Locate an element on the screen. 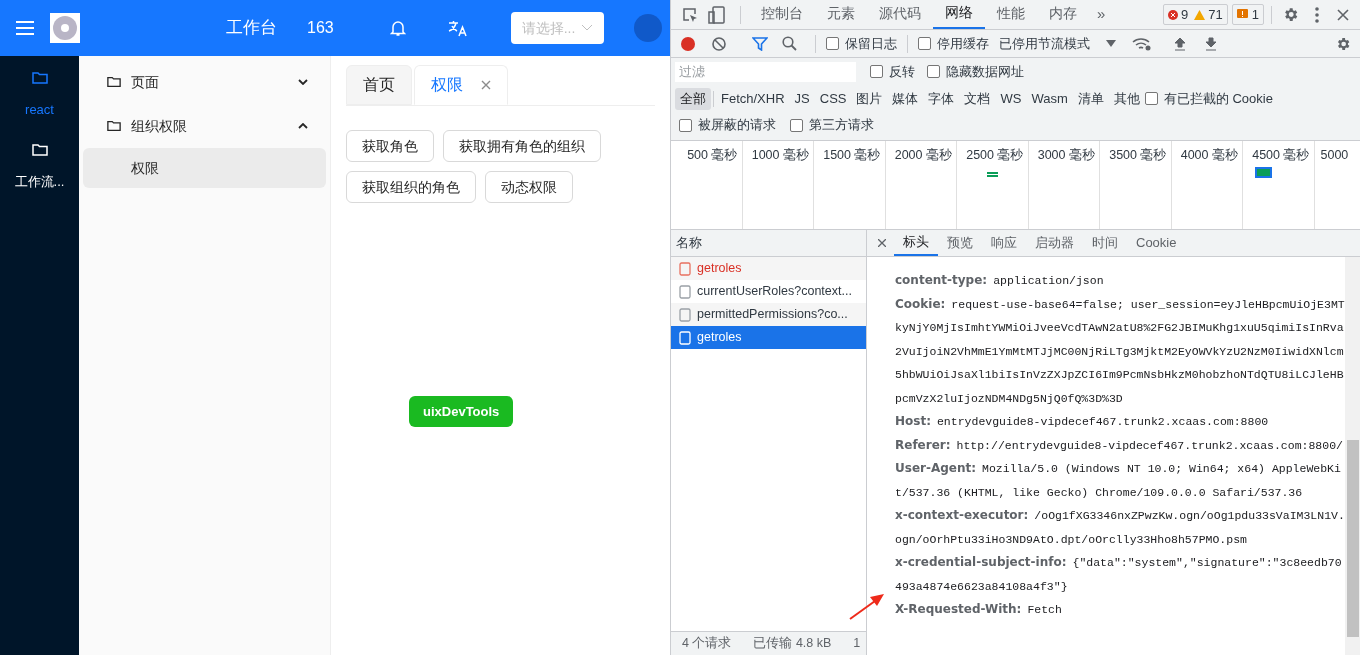 This screenshot has width=1360, height=655. checkbox-option: 反转 is located at coordinates (892, 71).